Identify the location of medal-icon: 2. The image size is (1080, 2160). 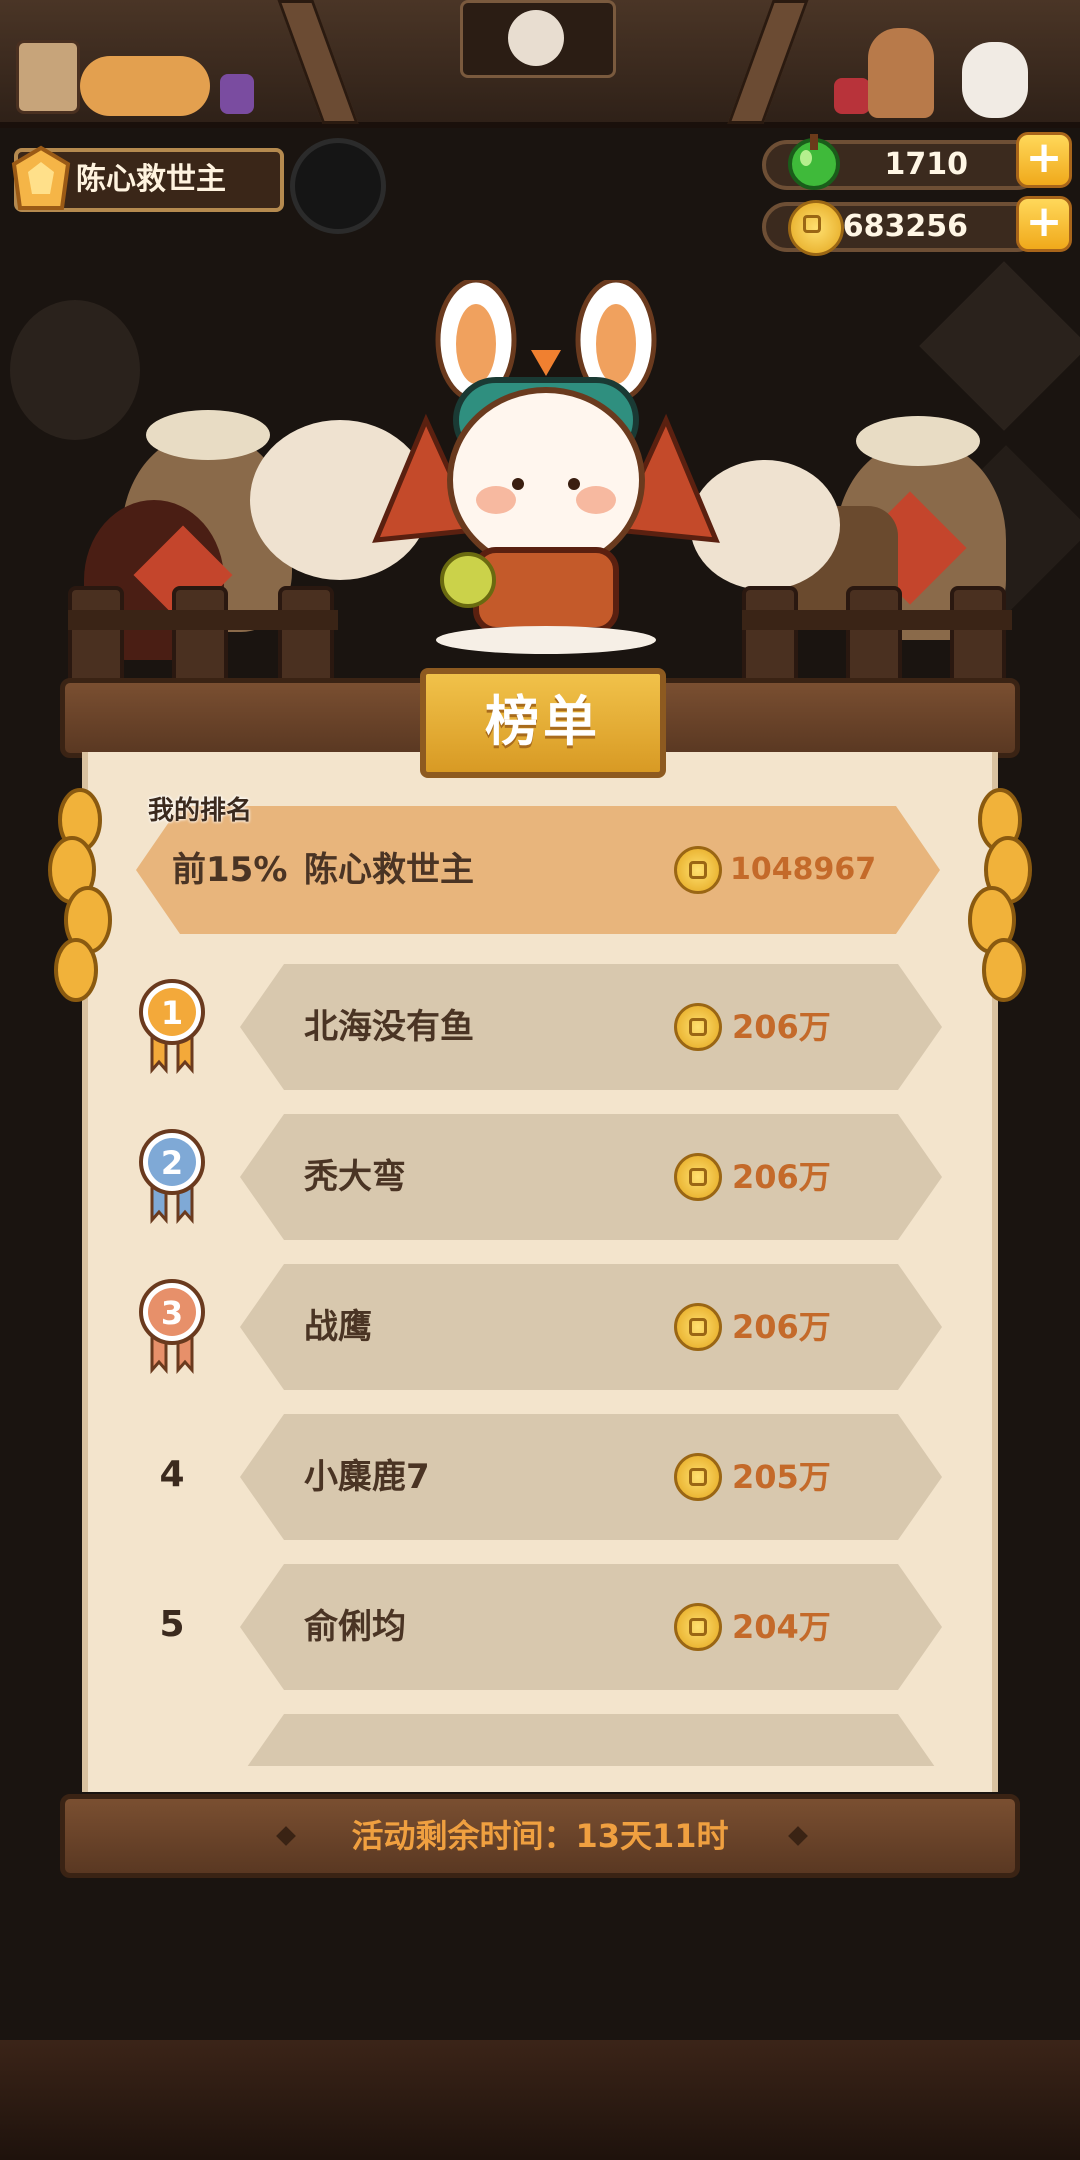
(172, 1176).